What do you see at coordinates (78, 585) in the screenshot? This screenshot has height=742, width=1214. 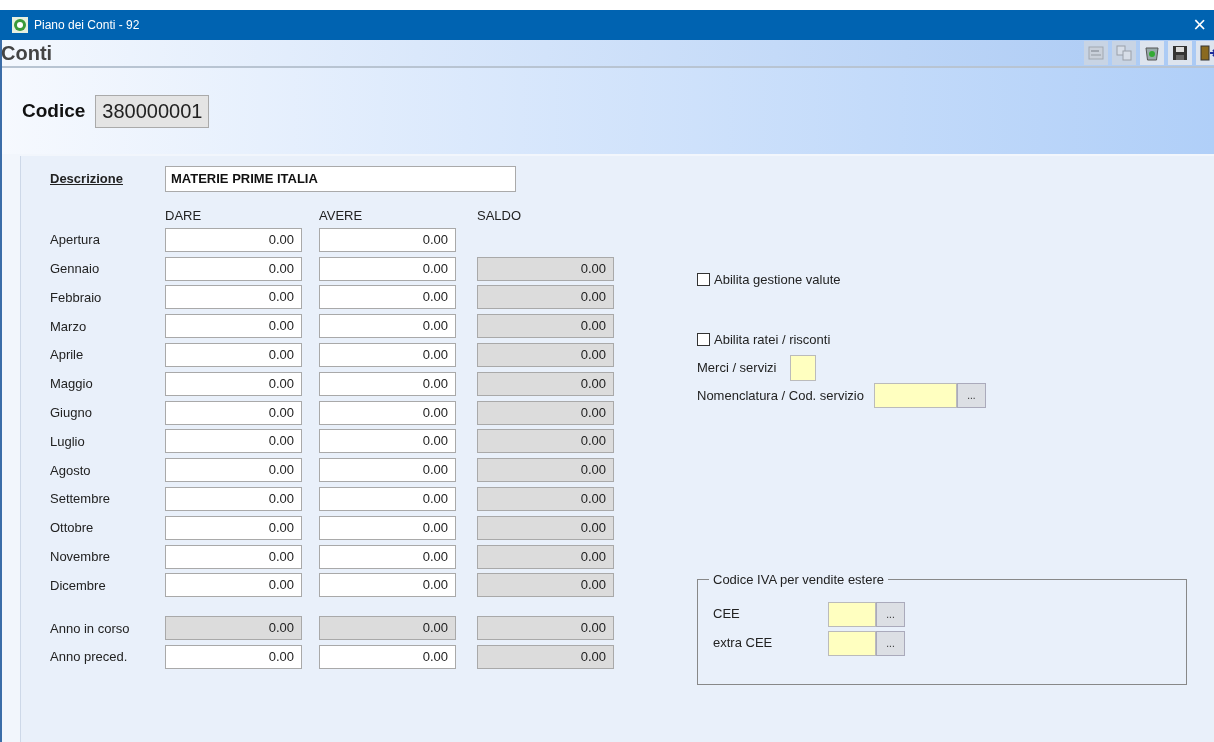 I see `row-label: Dicembre` at bounding box center [78, 585].